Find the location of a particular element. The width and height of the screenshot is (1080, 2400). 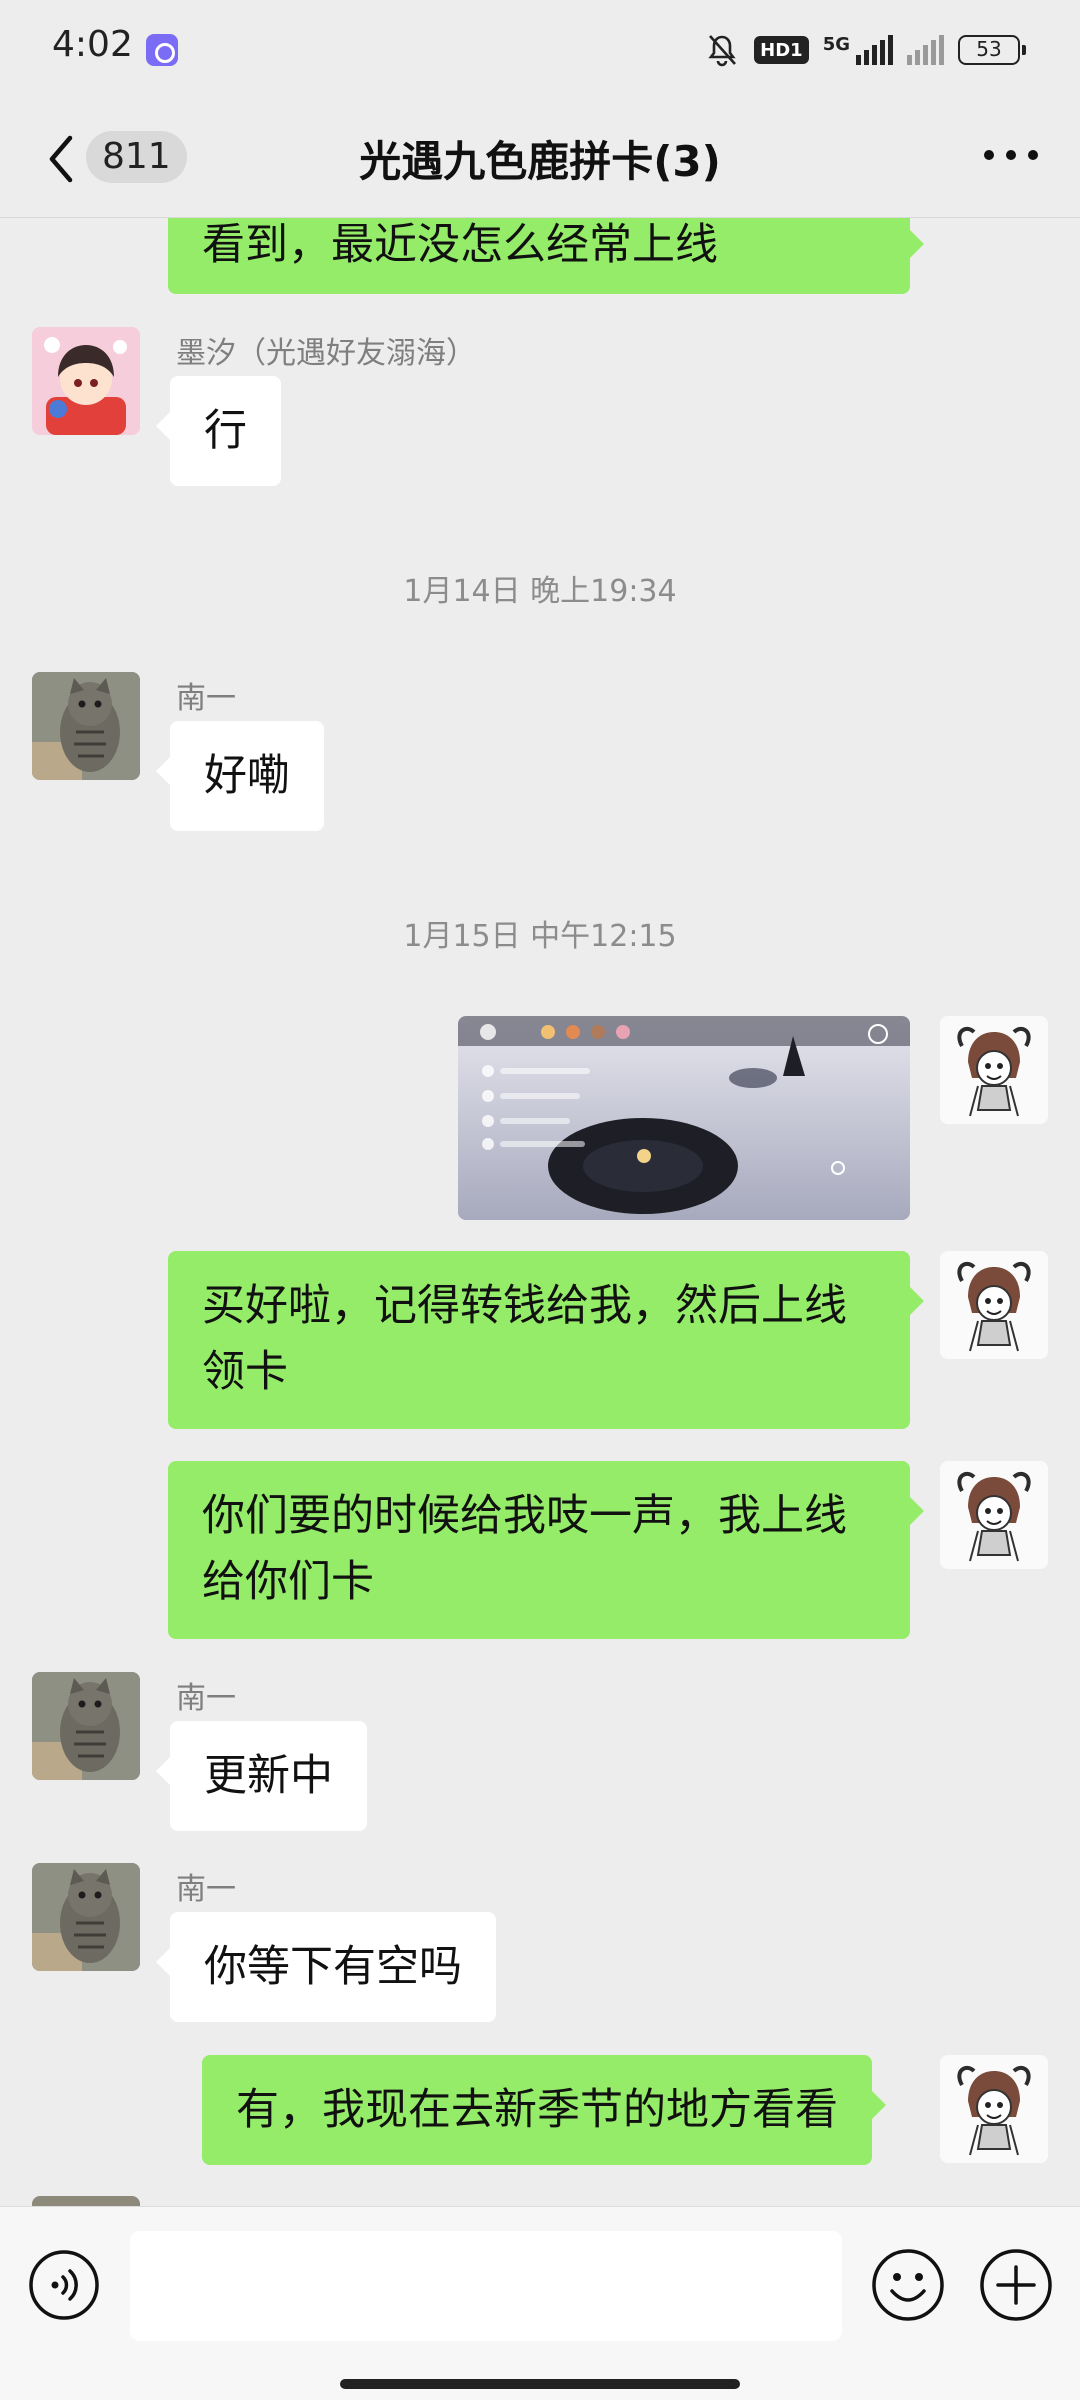

network-type: 5G is located at coordinates (836, 44).